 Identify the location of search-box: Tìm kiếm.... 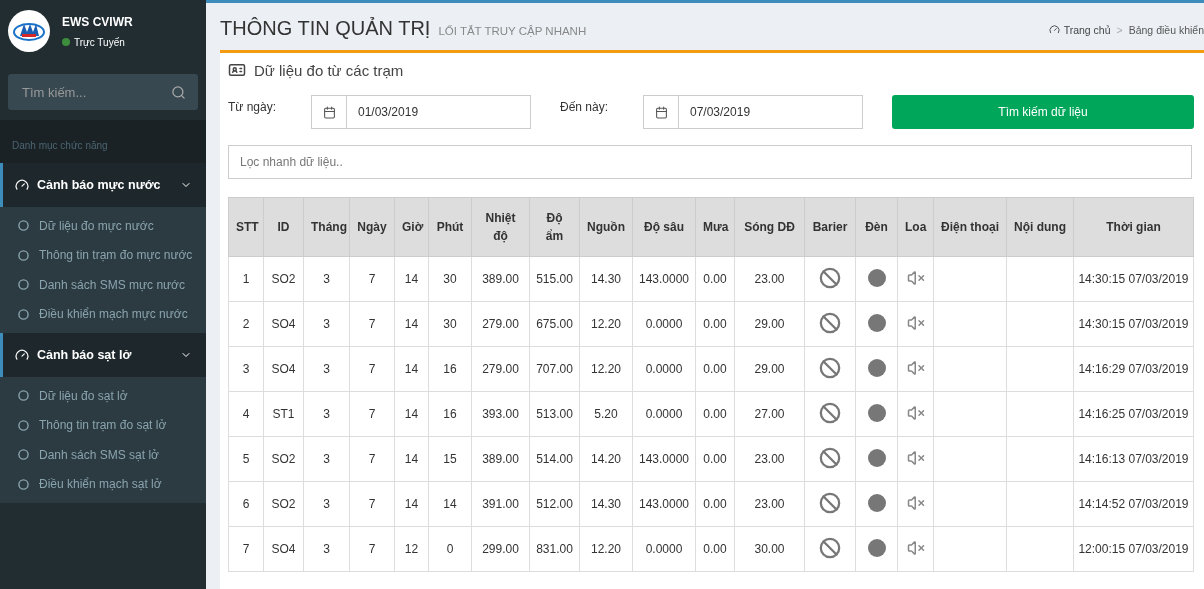
(103, 92).